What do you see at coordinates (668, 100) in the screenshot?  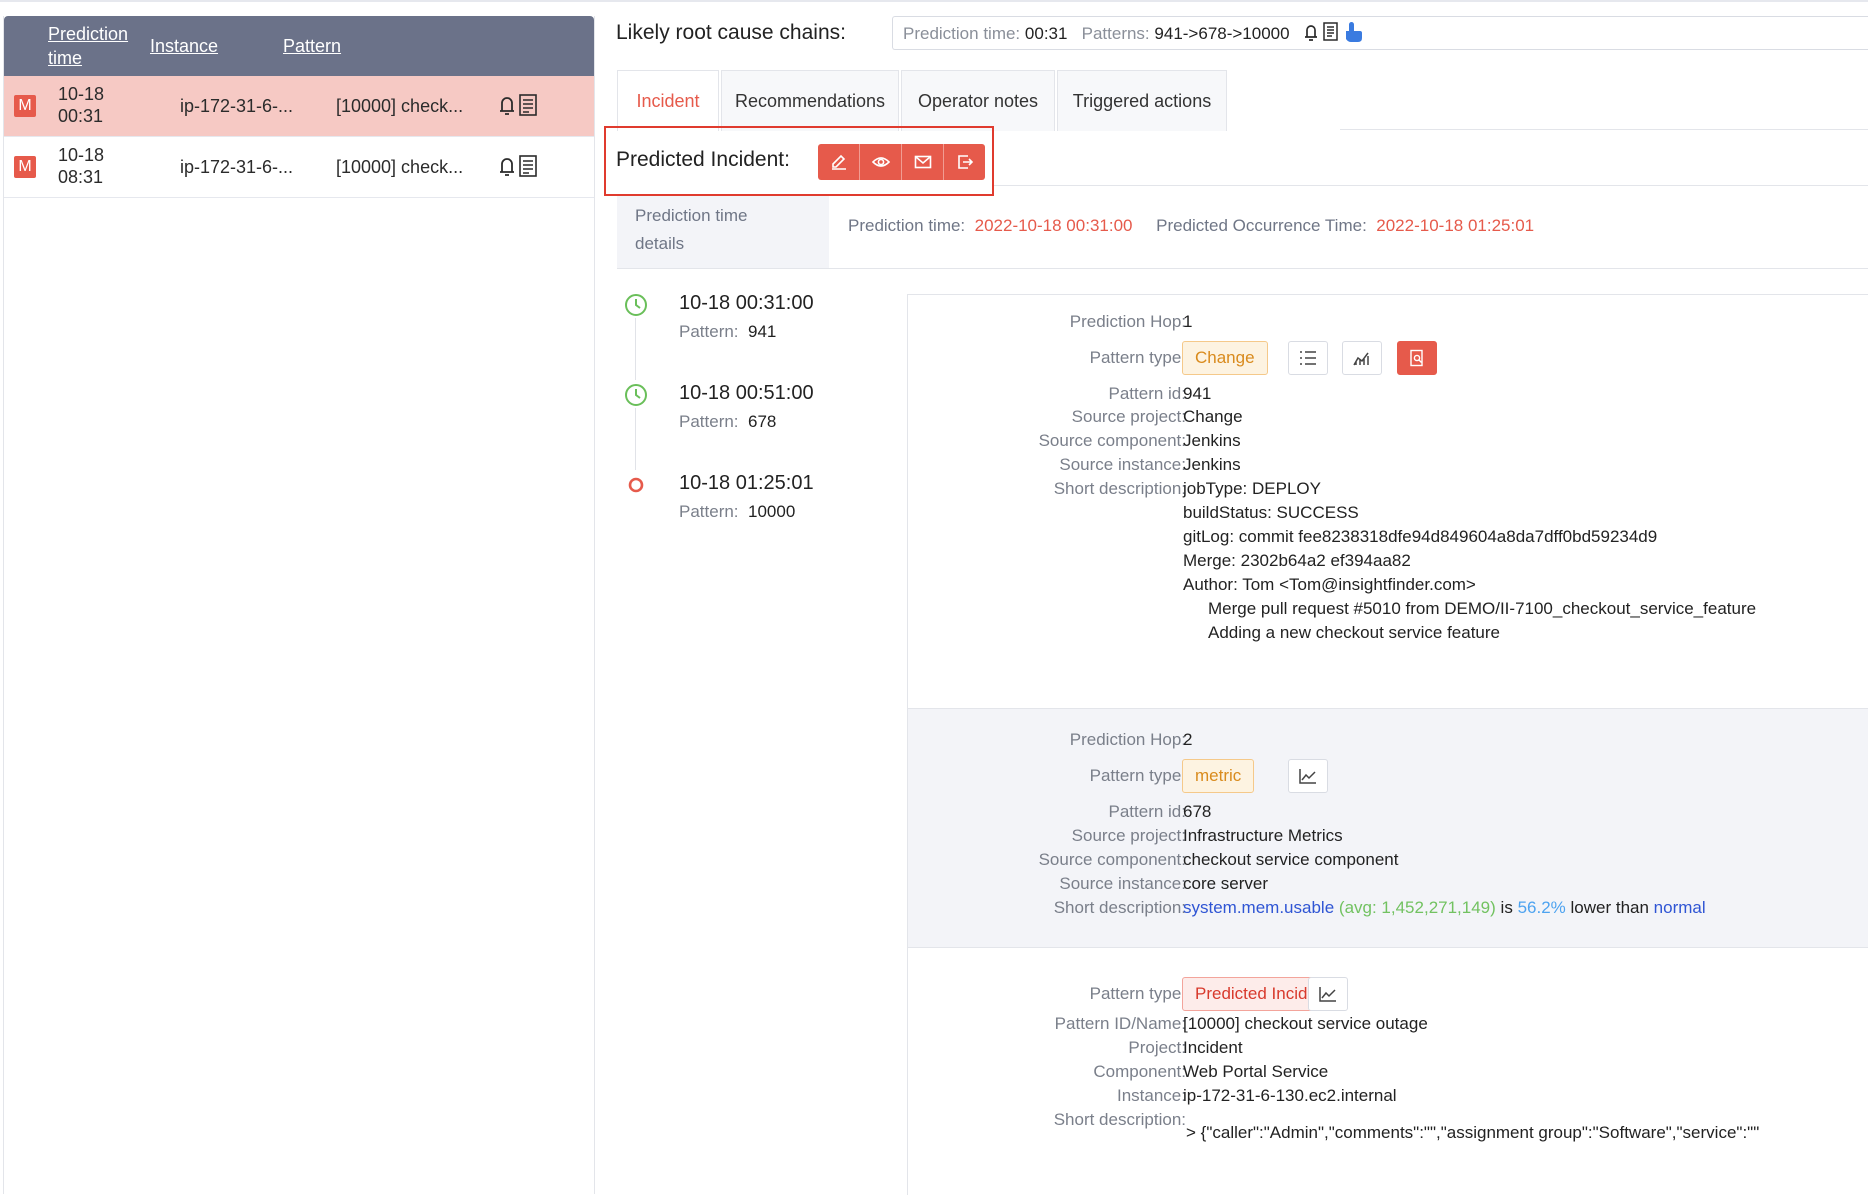 I see `tab-incident: Incident` at bounding box center [668, 100].